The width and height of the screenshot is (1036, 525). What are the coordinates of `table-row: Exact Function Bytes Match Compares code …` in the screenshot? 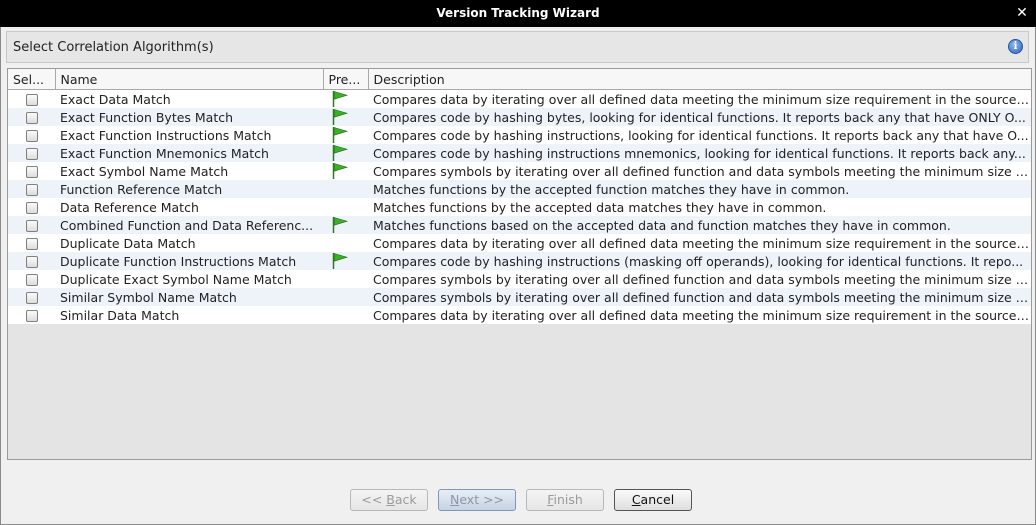 It's located at (519, 117).